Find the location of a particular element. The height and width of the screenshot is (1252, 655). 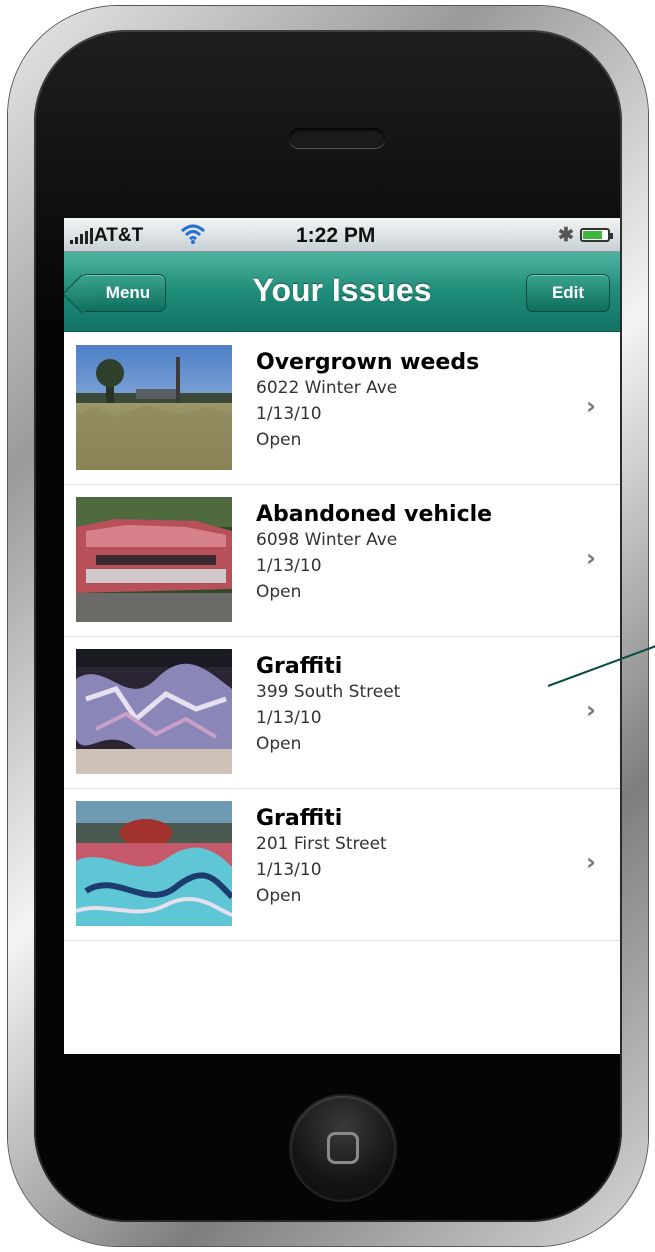

issue-address: 6022 Winter Ave is located at coordinates (327, 388).